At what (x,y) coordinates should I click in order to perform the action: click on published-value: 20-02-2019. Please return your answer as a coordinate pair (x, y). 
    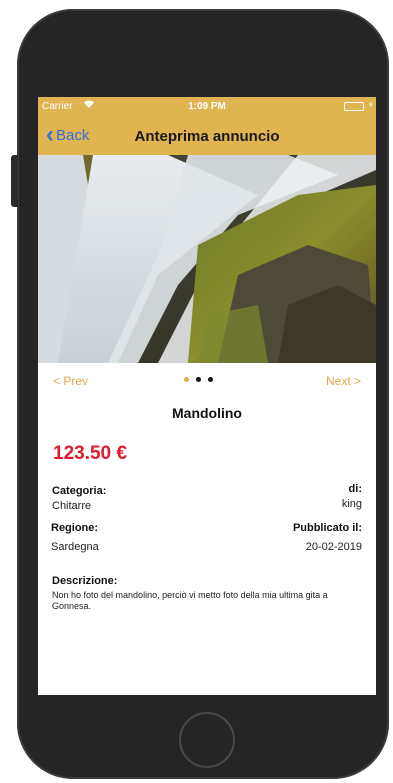
    Looking at the image, I should click on (333, 547).